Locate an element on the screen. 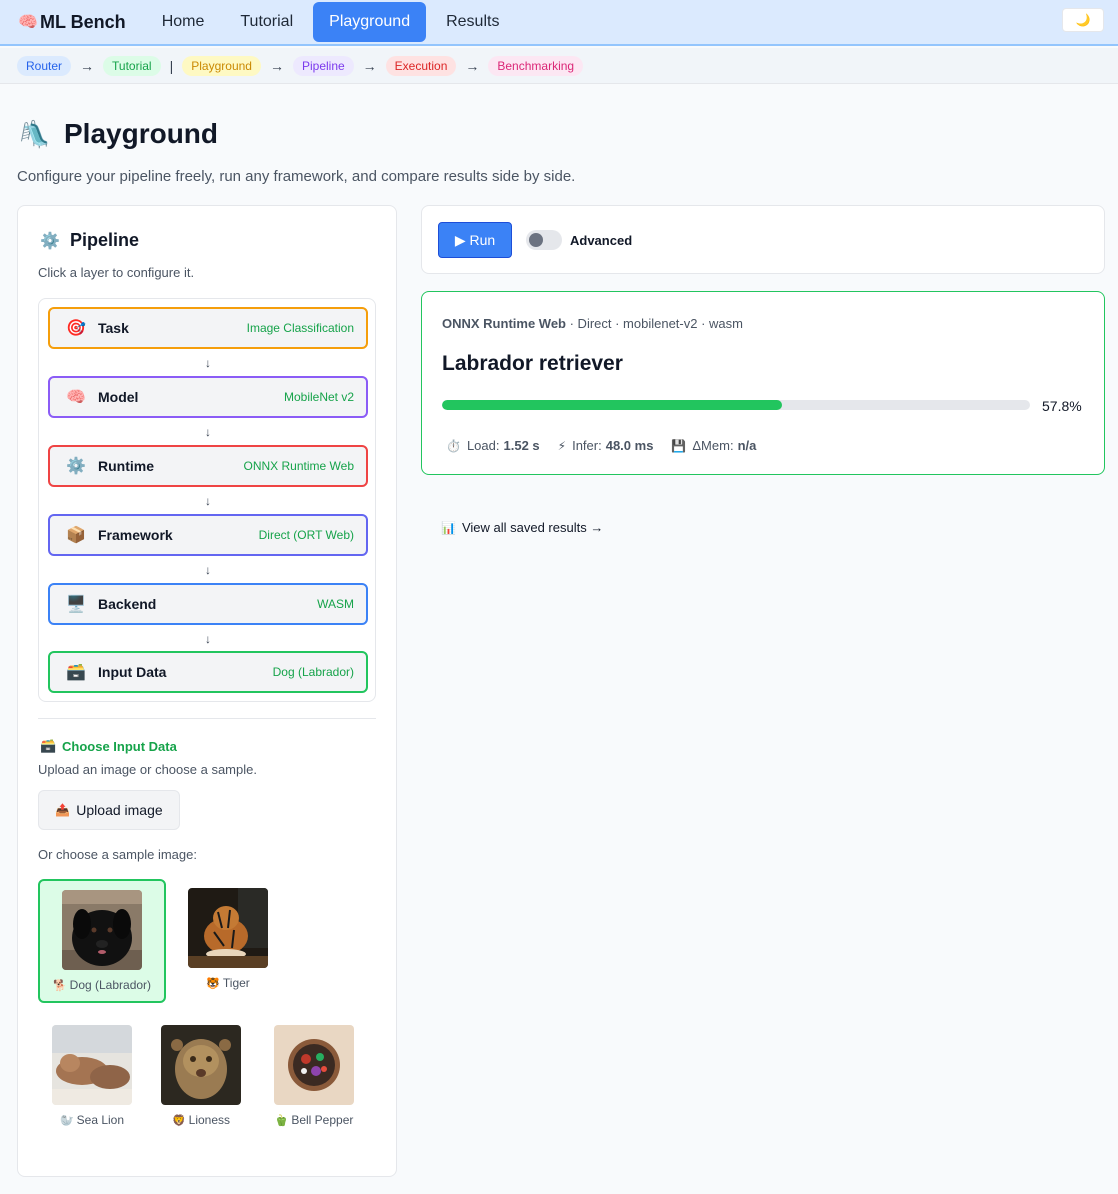 This screenshot has height=1194, width=1118. layer-name: Task is located at coordinates (113, 328).